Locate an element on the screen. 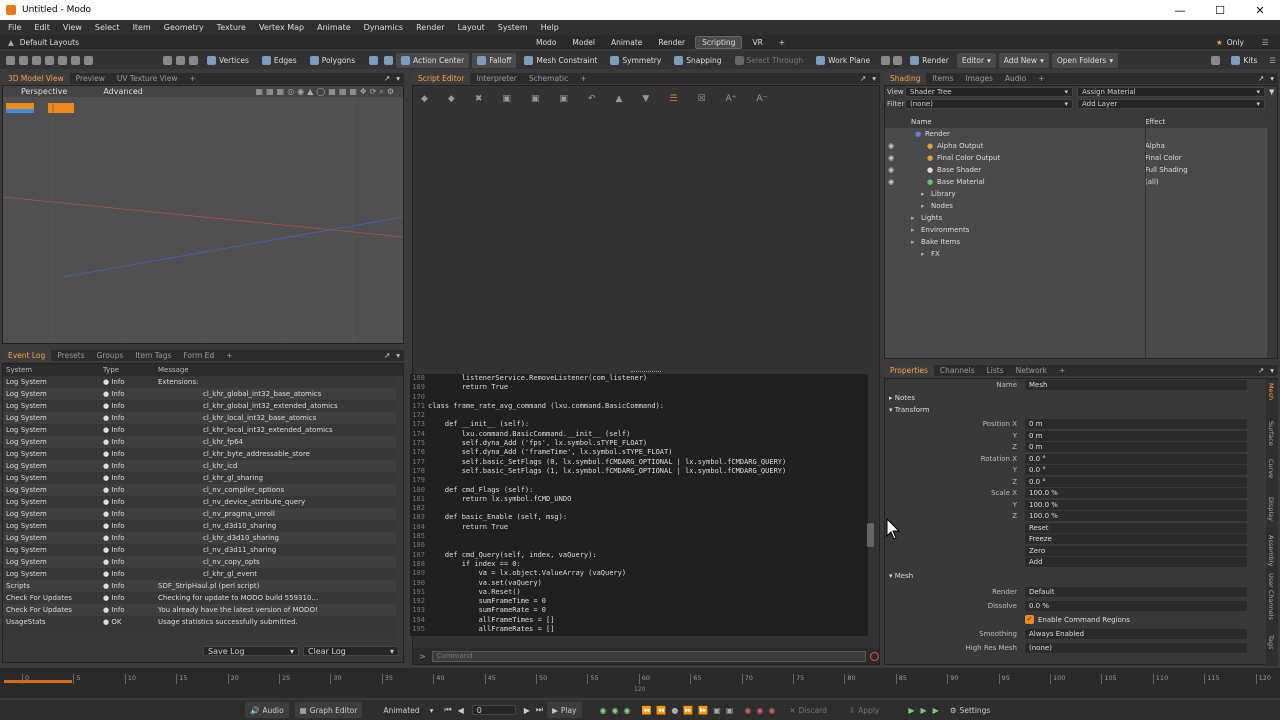 The image size is (1280, 720). assign-material-dropdown: Assign Material ▾ is located at coordinates (1171, 92).